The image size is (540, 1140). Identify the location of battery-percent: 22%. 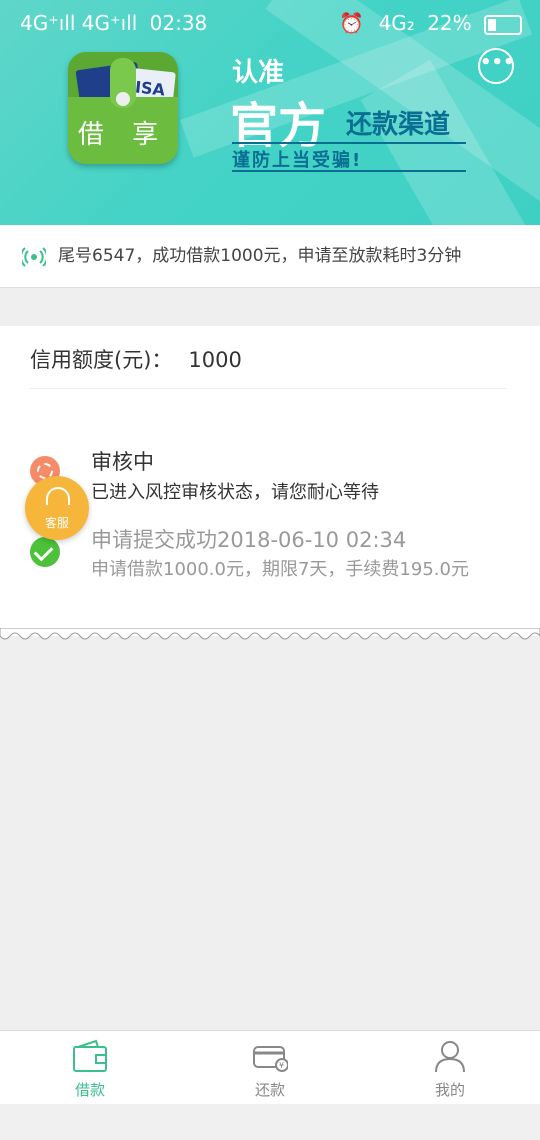
(449, 23).